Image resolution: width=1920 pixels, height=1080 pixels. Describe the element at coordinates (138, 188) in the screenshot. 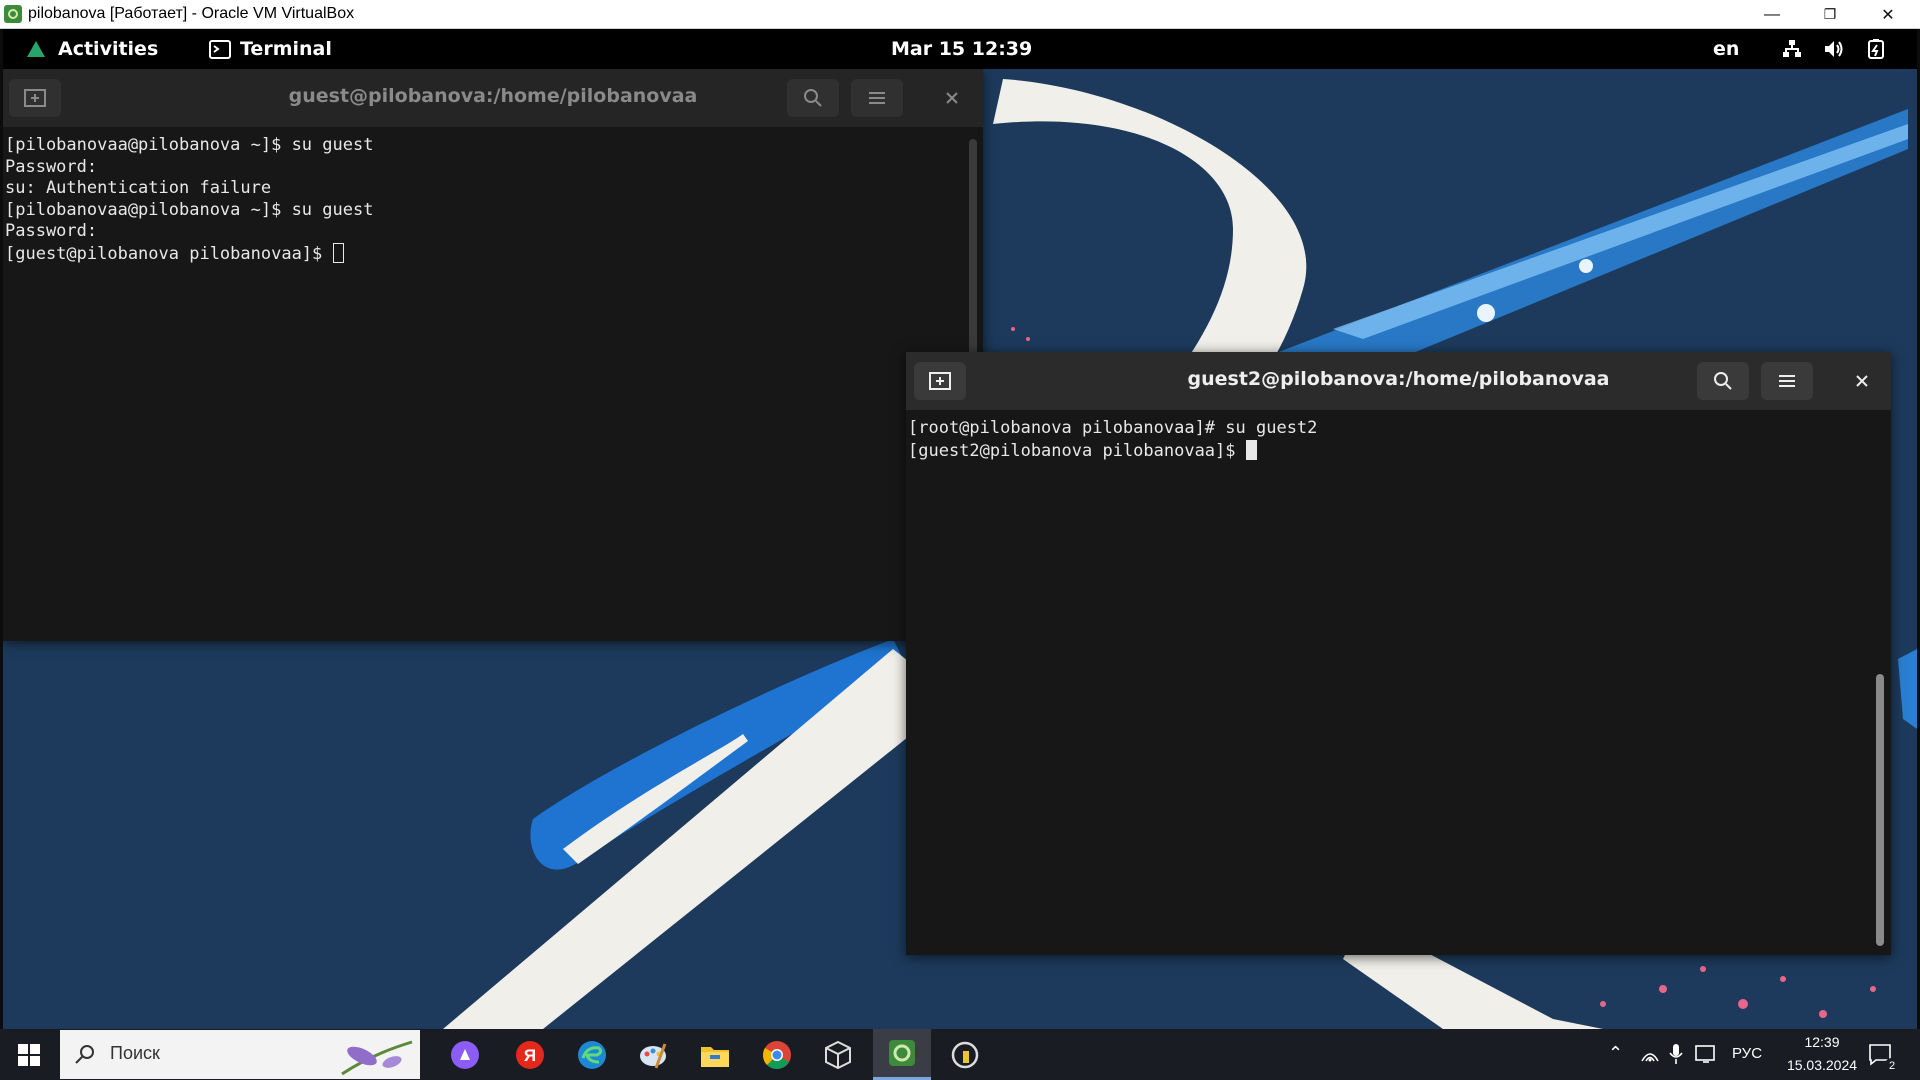

I see `terminal-line: su: Authentication failure` at that location.